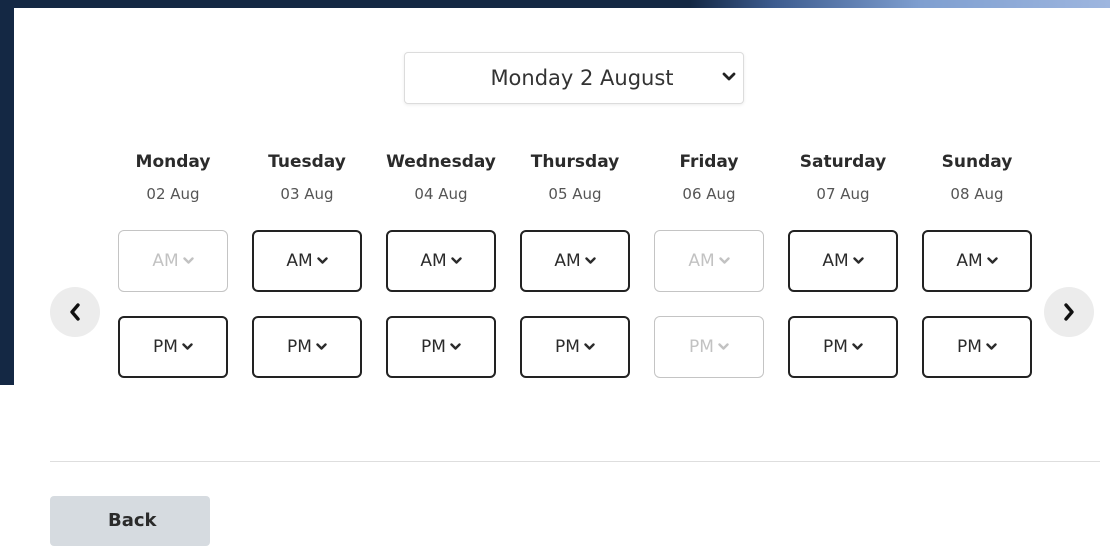 This screenshot has width=1110, height=556. I want to click on pm-select-monday: PM, so click(173, 347).